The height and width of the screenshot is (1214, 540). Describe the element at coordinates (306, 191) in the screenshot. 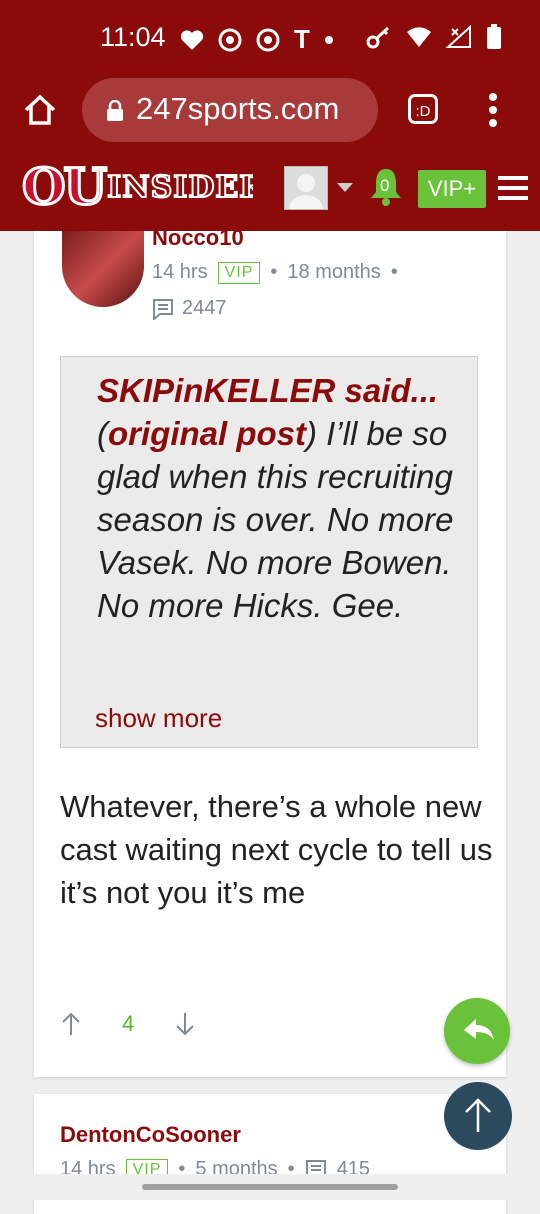

I see `avatar-placeholder-icon` at that location.